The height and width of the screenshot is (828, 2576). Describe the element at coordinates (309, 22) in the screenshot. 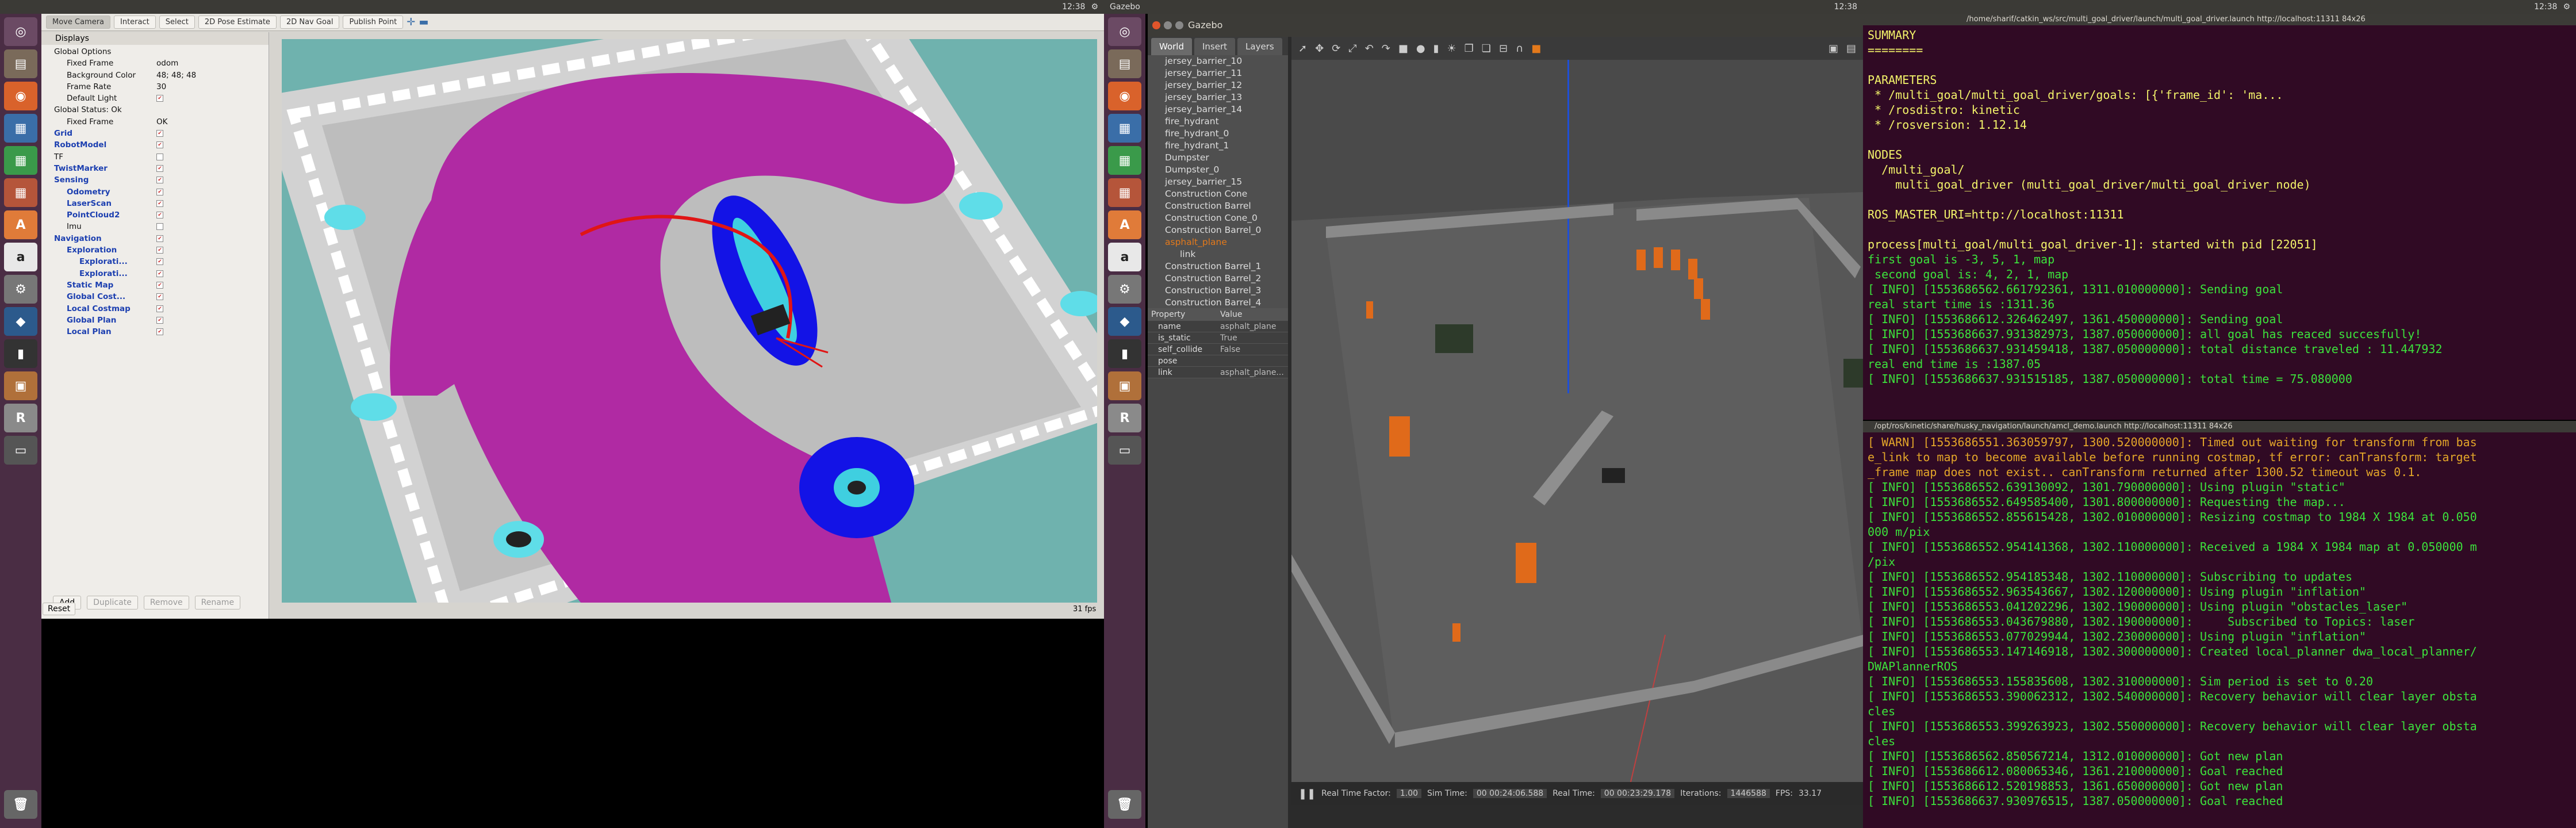

I see `tool-2d-nav-goal: 2D Nav Goal` at that location.